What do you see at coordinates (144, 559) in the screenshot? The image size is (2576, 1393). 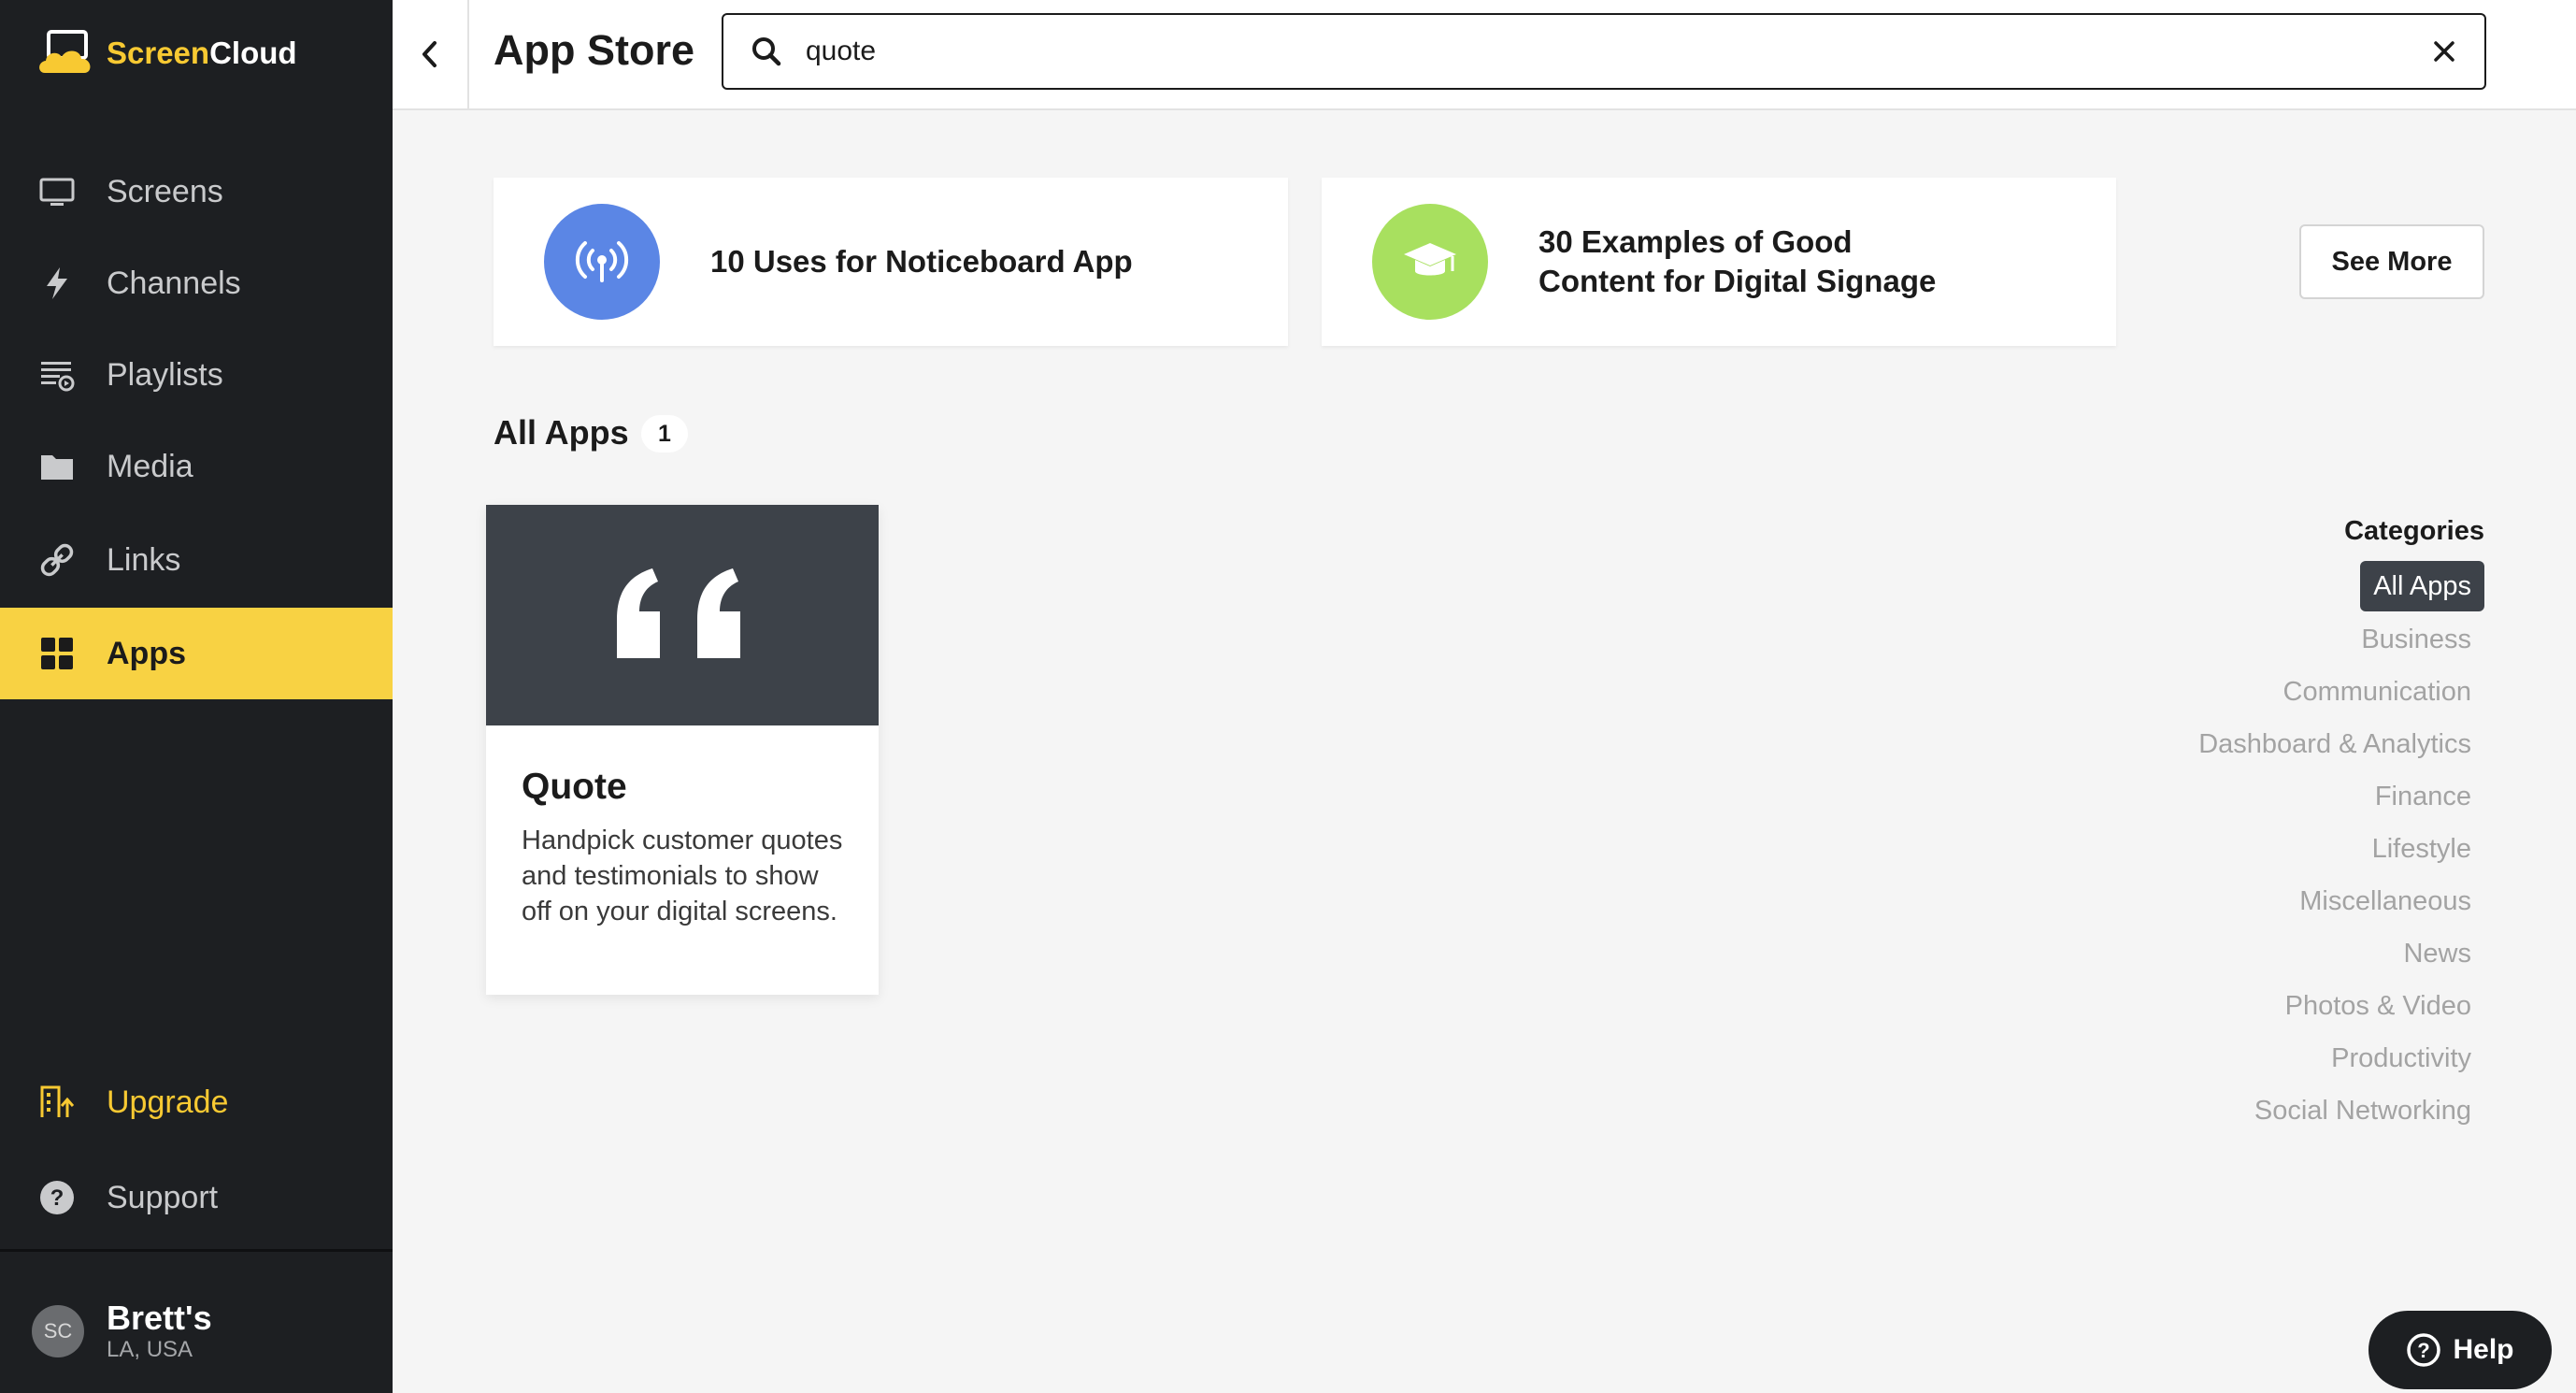 I see `sidebar-item-label: Links` at bounding box center [144, 559].